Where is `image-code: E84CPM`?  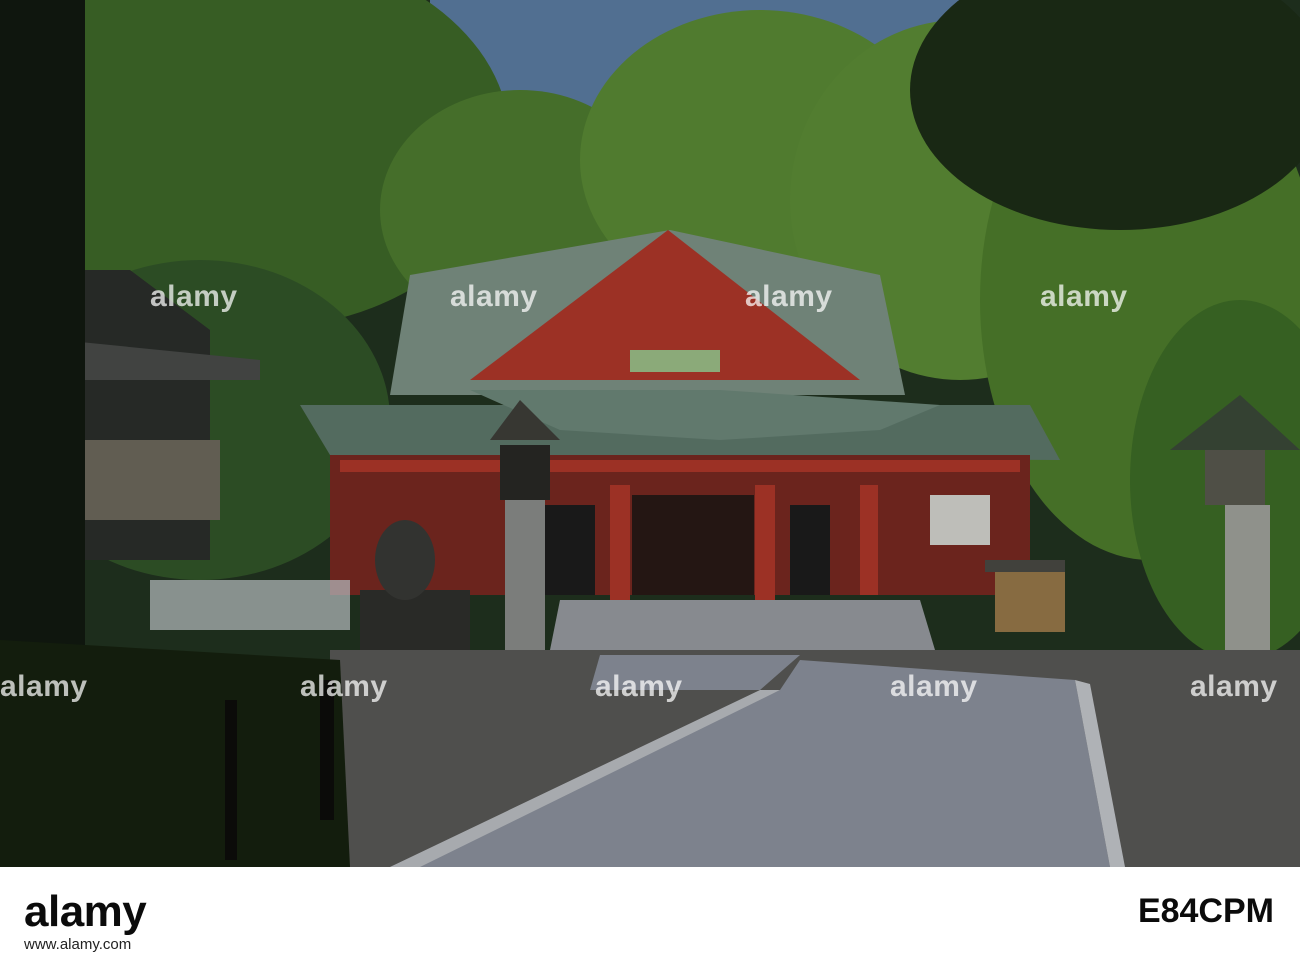 image-code: E84CPM is located at coordinates (1205, 911).